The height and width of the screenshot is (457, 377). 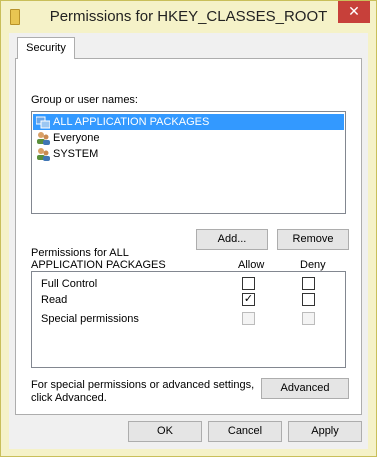 I want to click on remove-button: Remove, so click(x=313, y=239).